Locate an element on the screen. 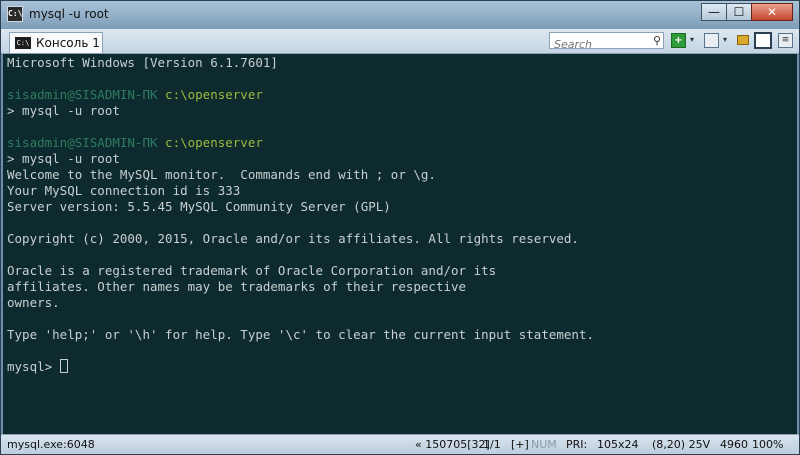 This screenshot has height=455, width=800. window-controls: — ☐ ✕ is located at coordinates (747, 12).